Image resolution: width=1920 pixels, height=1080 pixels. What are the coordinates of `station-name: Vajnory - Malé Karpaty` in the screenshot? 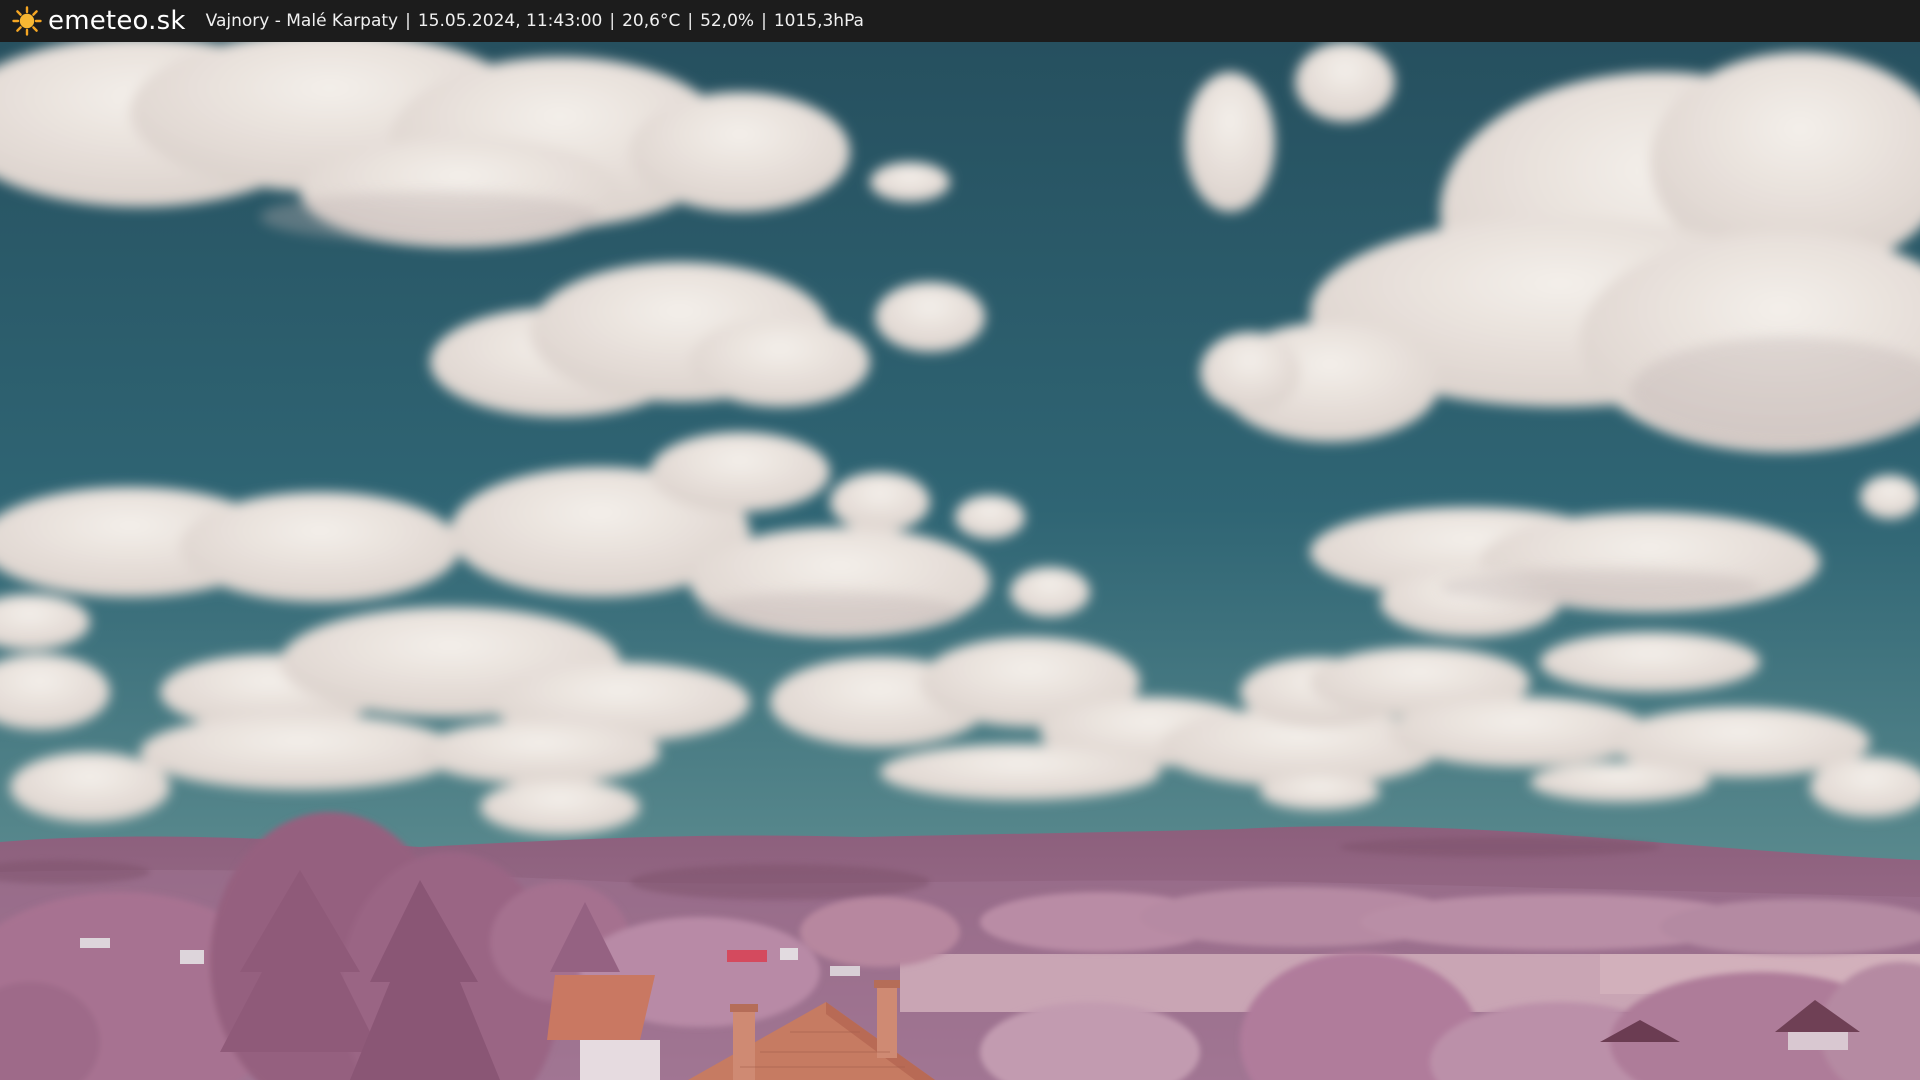 It's located at (302, 21).